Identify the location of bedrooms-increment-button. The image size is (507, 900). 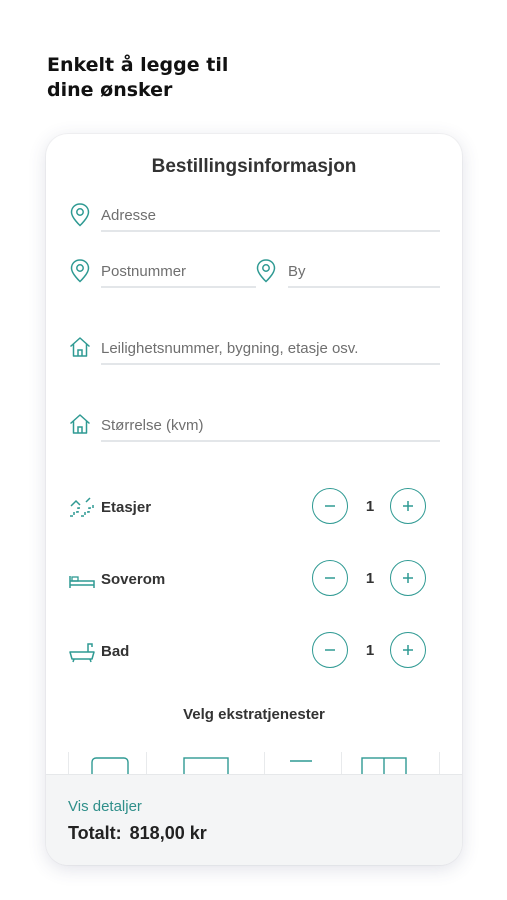
(408, 578).